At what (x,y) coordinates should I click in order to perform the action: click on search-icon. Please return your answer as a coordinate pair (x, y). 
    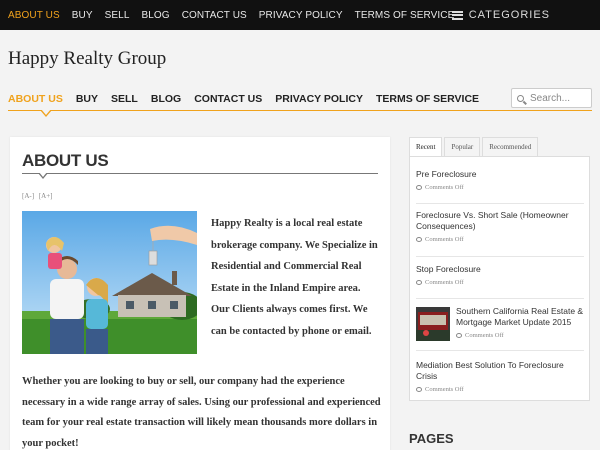
    Looking at the image, I should click on (520, 98).